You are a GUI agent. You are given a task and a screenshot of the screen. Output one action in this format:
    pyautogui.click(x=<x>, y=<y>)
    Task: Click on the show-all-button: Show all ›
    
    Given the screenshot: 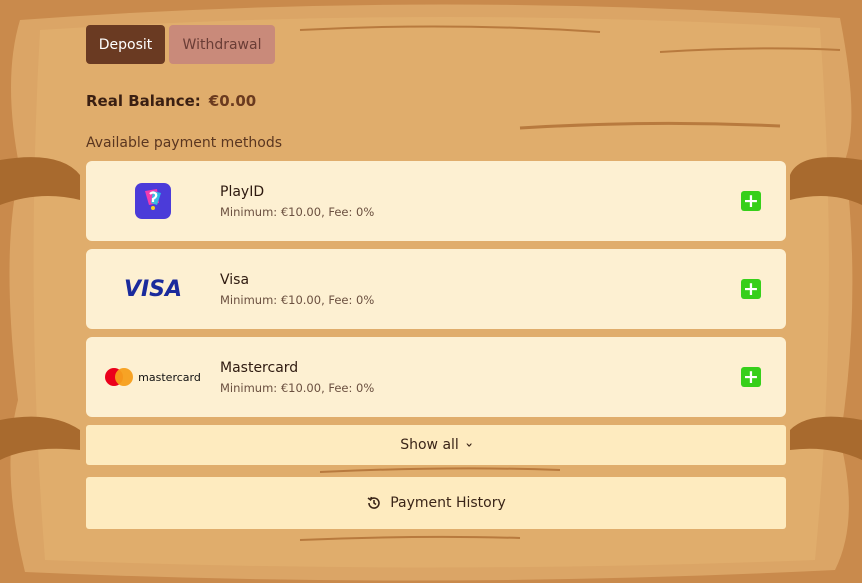 What is the action you would take?
    pyautogui.click(x=436, y=445)
    